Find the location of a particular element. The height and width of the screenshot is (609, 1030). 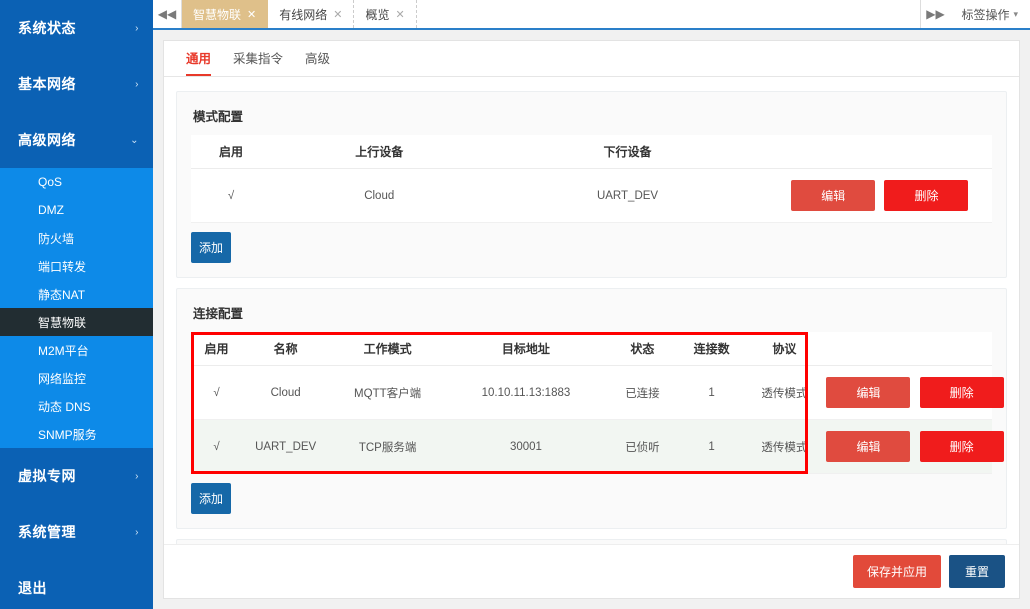

sidebar-group-basic-network: 基本网络 › is located at coordinates (76, 84).